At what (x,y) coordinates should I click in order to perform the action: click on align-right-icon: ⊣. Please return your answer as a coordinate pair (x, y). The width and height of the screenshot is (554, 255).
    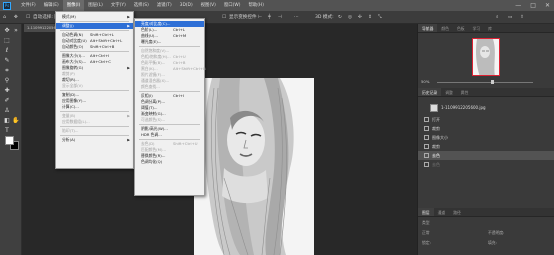
    Looking at the image, I should click on (280, 17).